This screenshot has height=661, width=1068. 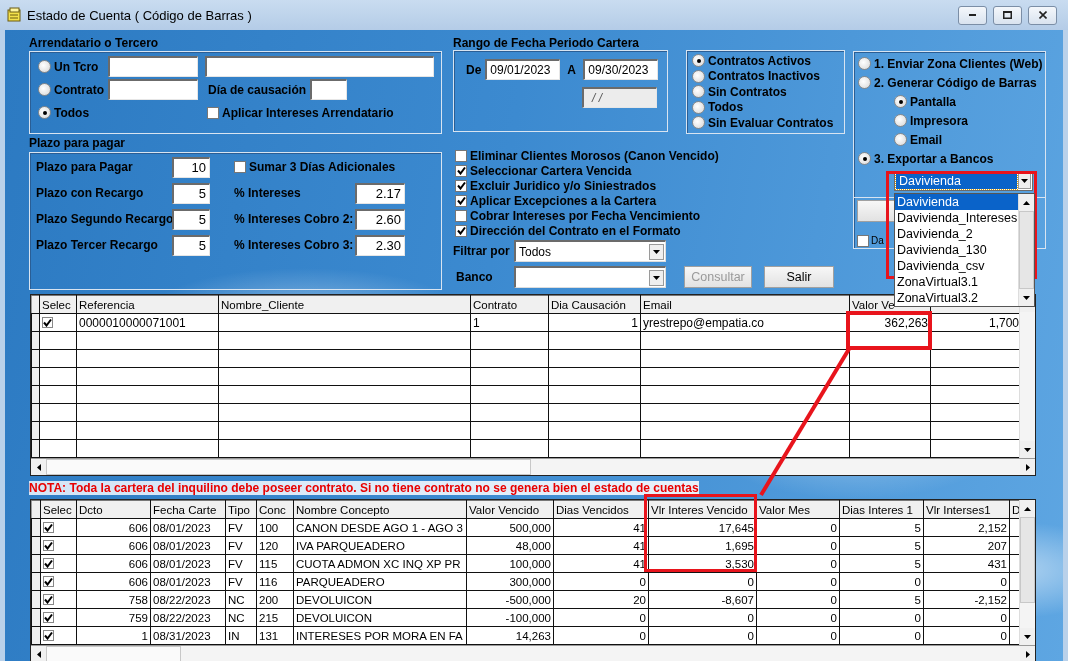 I want to click on list-item: Davivienda_2, so click(x=956, y=234).